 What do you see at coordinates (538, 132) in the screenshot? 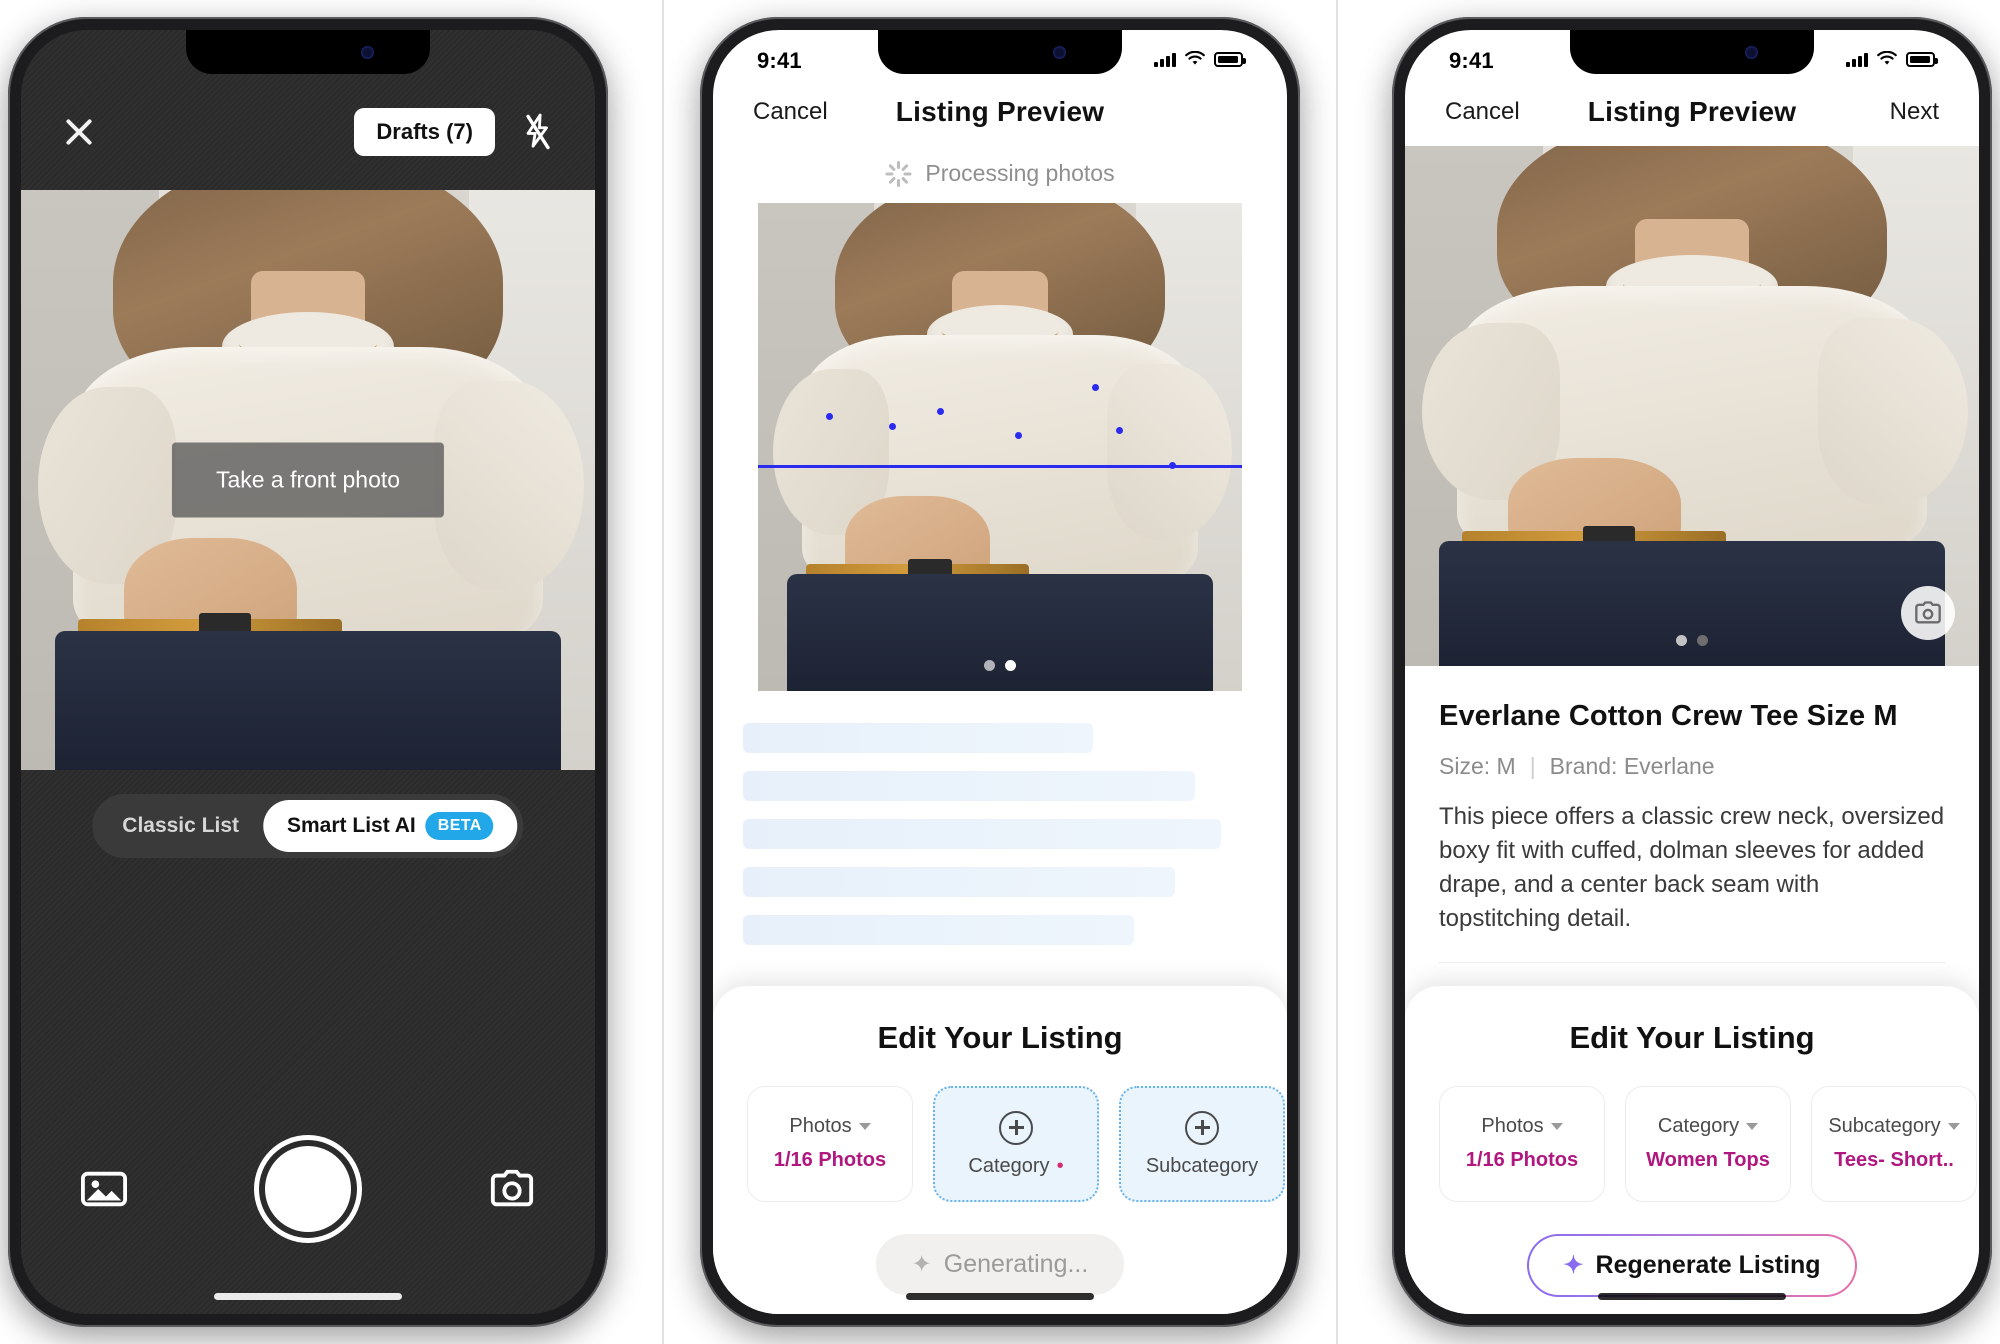
I see `flash-off-icon` at bounding box center [538, 132].